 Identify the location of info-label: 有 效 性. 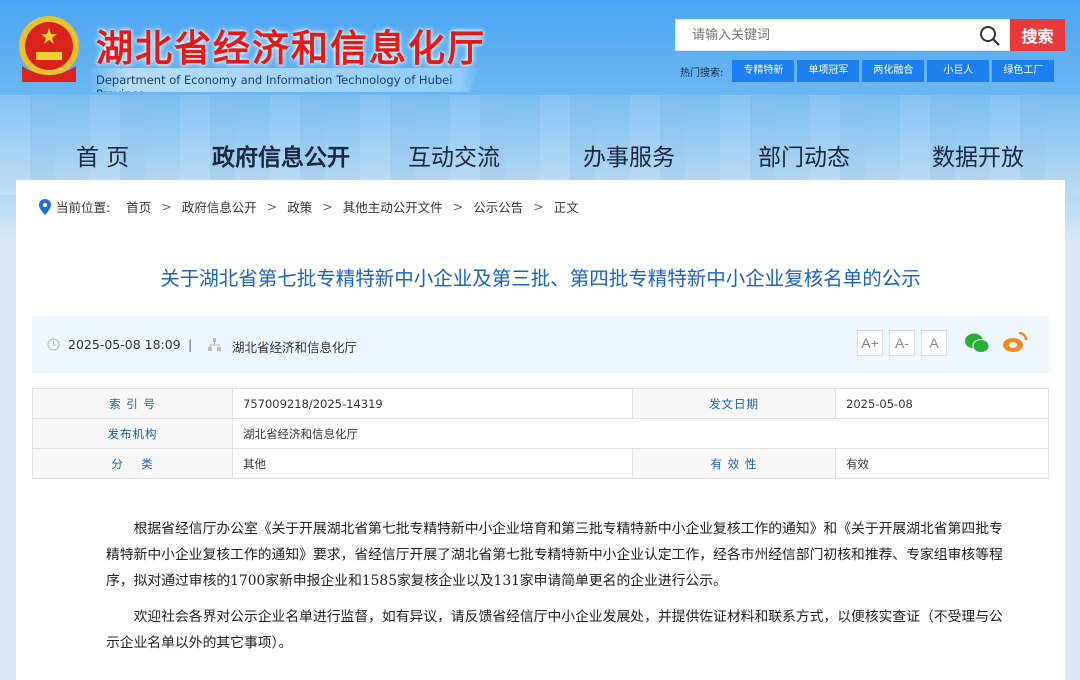
(734, 463).